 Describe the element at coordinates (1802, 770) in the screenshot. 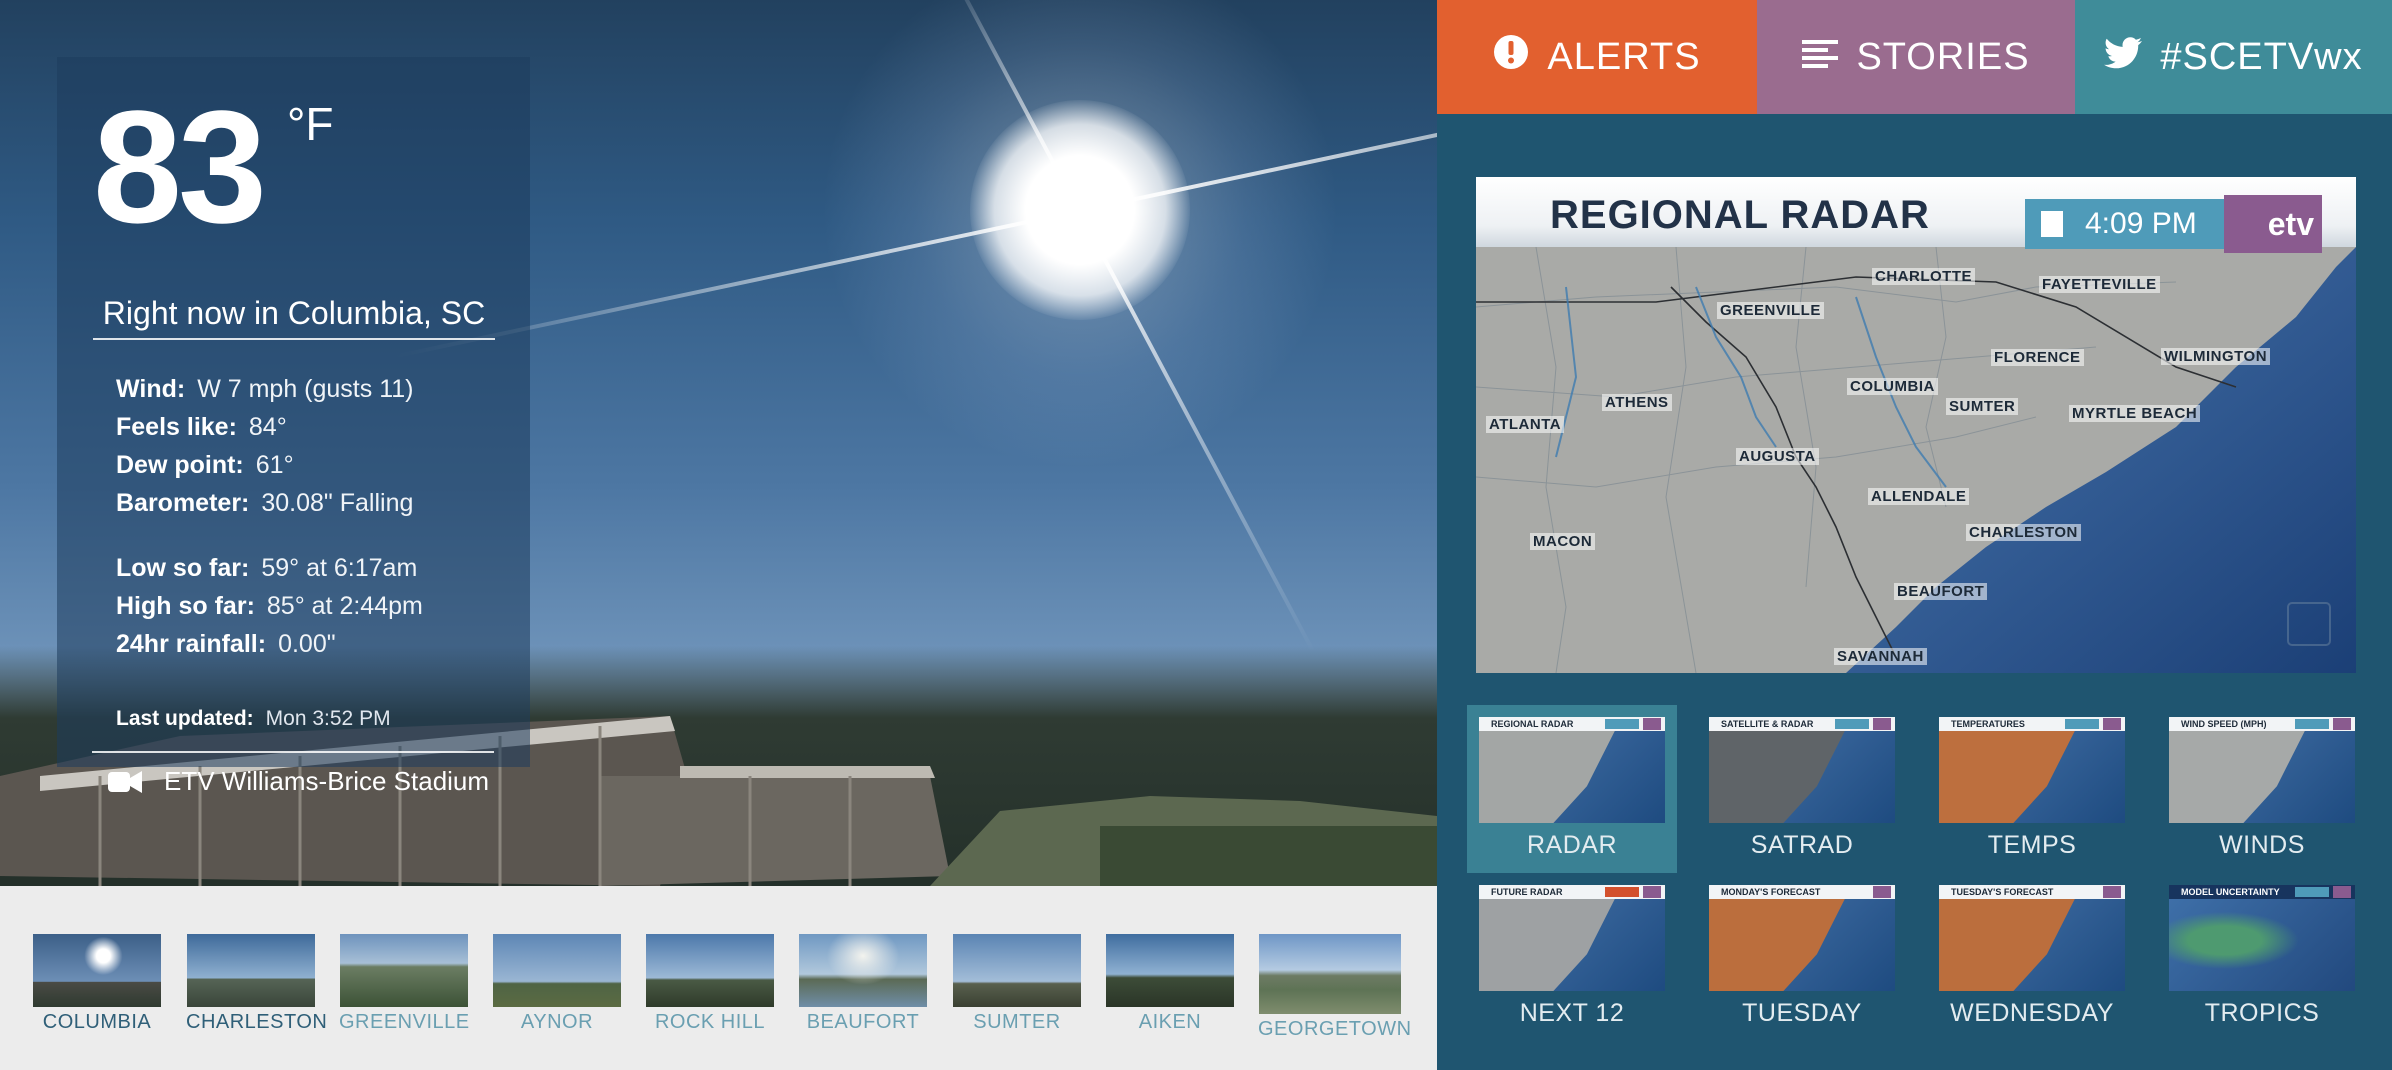

I see `map-tile-image: SATELLITE & RADAR` at that location.